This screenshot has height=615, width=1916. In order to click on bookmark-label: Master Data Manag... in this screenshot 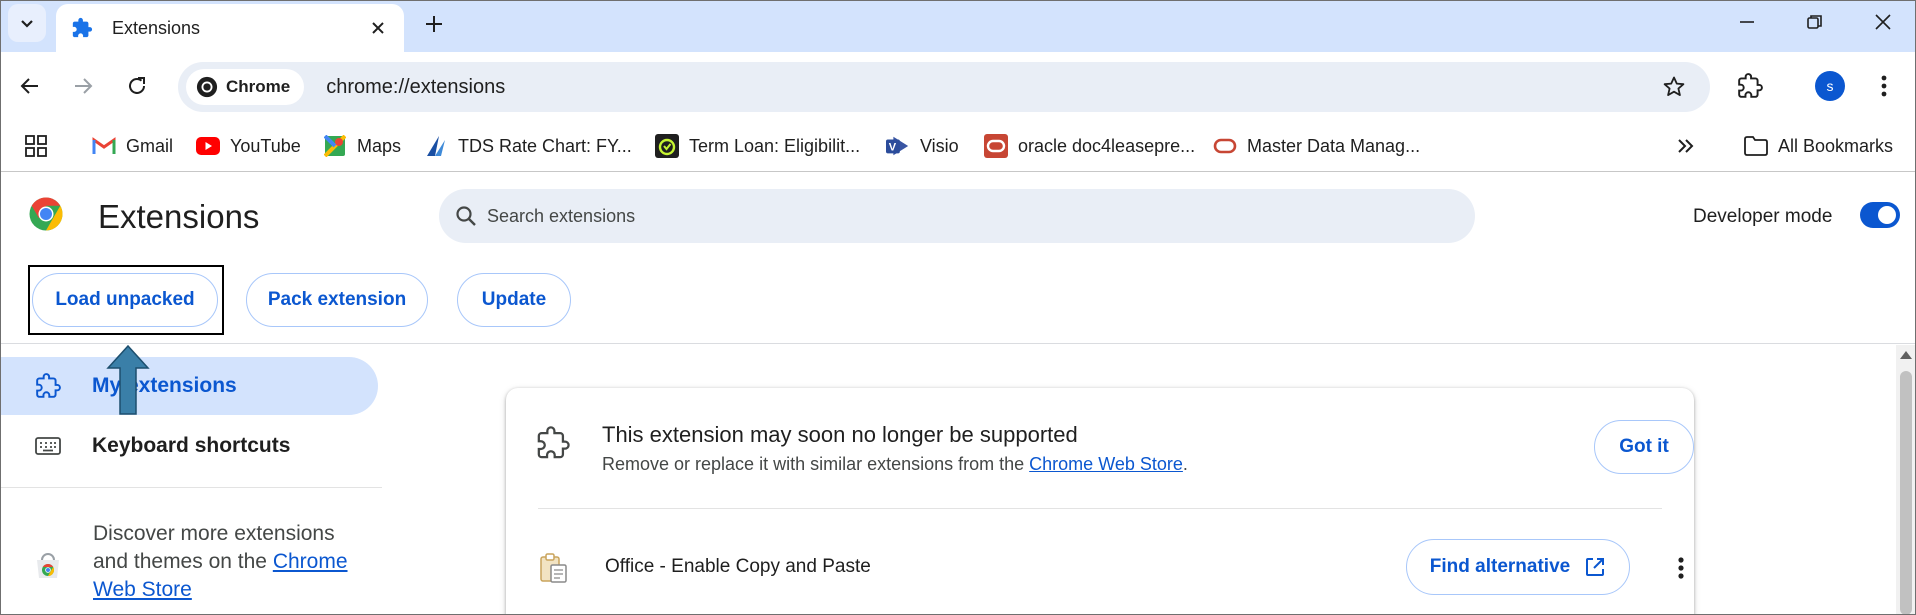, I will do `click(1334, 145)`.